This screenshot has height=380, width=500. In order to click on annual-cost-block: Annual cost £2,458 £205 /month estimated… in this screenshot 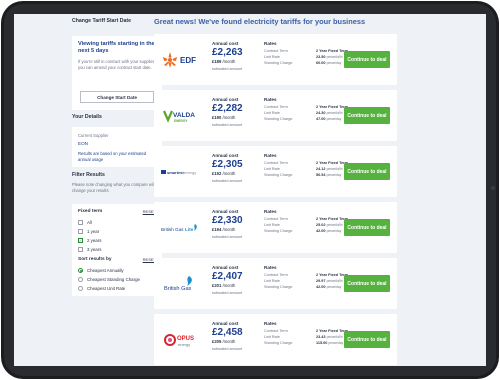, I will do `click(237, 336)`.